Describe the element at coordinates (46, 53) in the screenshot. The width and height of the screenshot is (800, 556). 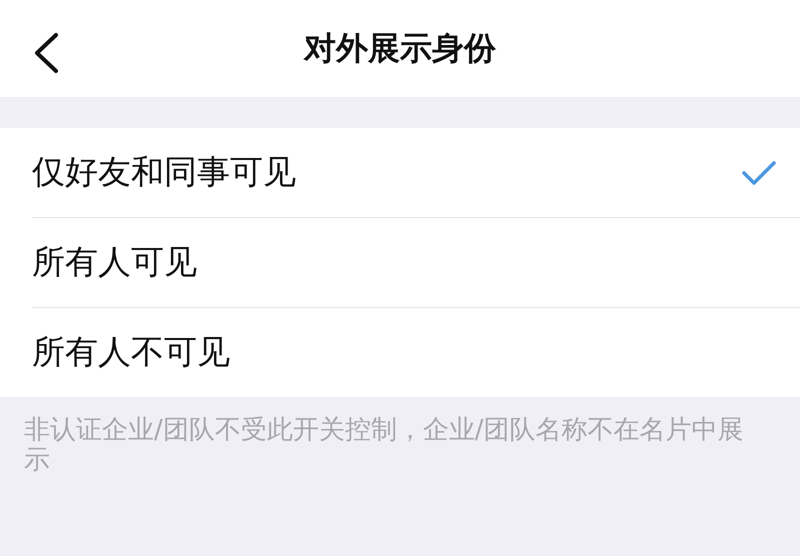
I see `back-icon` at that location.